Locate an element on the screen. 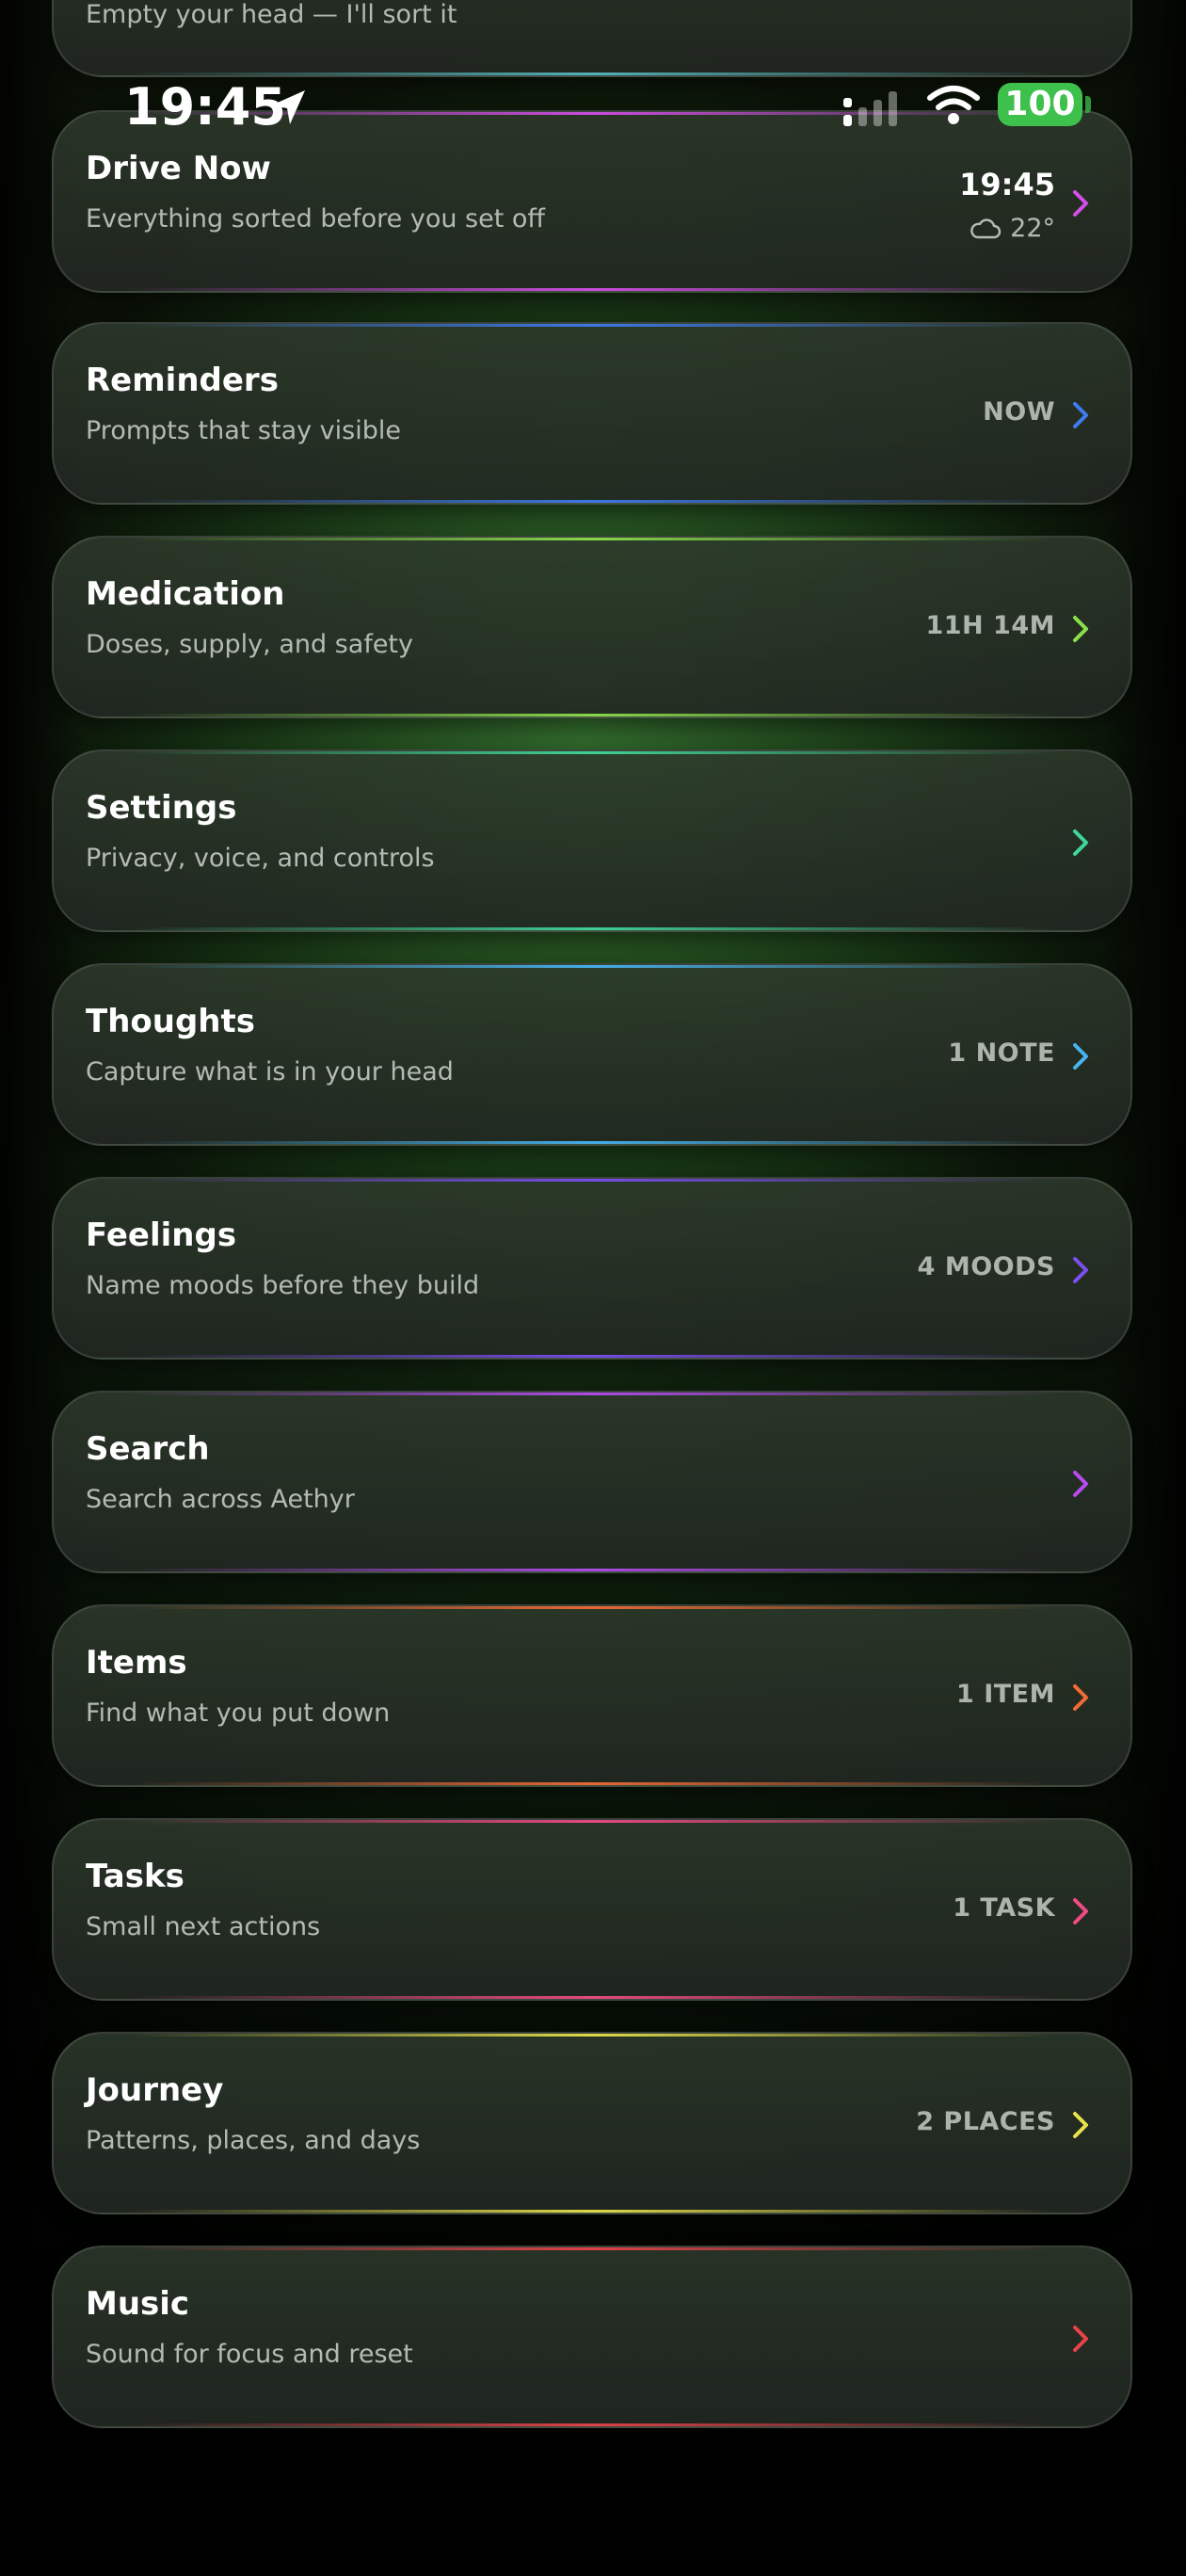 Image resolution: width=1186 pixels, height=2576 pixels. drive-time: 19:45 is located at coordinates (1007, 184).